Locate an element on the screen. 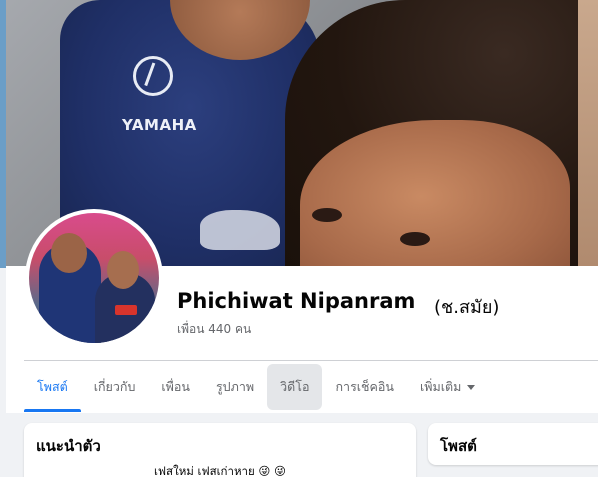 The image size is (598, 477). tab-videos-label: วิดีโอ is located at coordinates (295, 386).